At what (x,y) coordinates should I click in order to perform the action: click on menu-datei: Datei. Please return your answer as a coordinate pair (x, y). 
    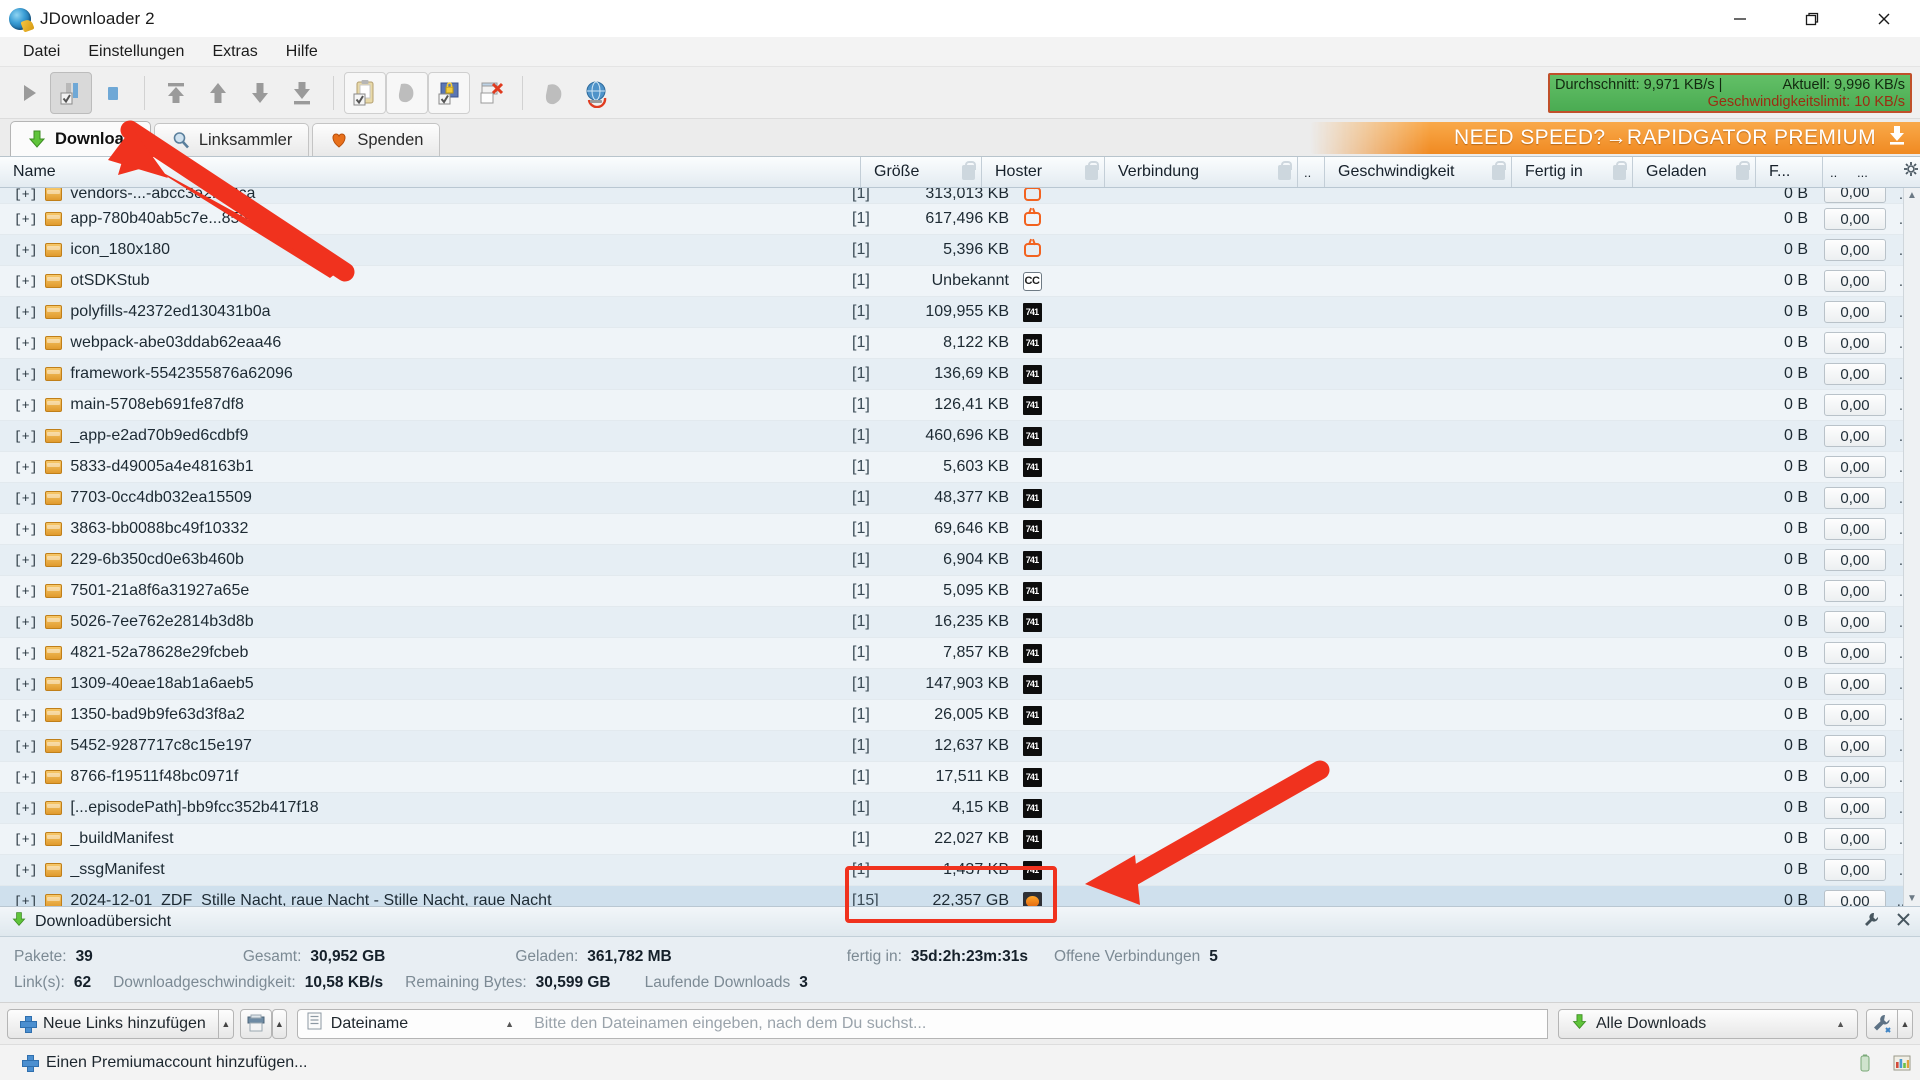
    Looking at the image, I should click on (41, 52).